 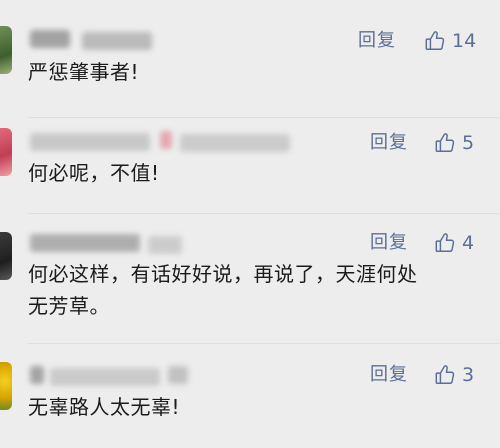 What do you see at coordinates (389, 375) in the screenshot?
I see `reply-button: 回复` at bounding box center [389, 375].